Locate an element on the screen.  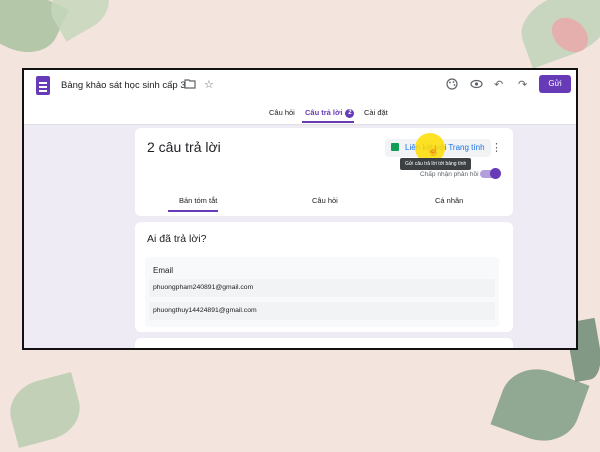
star-icon: ☆ is located at coordinates (209, 85).